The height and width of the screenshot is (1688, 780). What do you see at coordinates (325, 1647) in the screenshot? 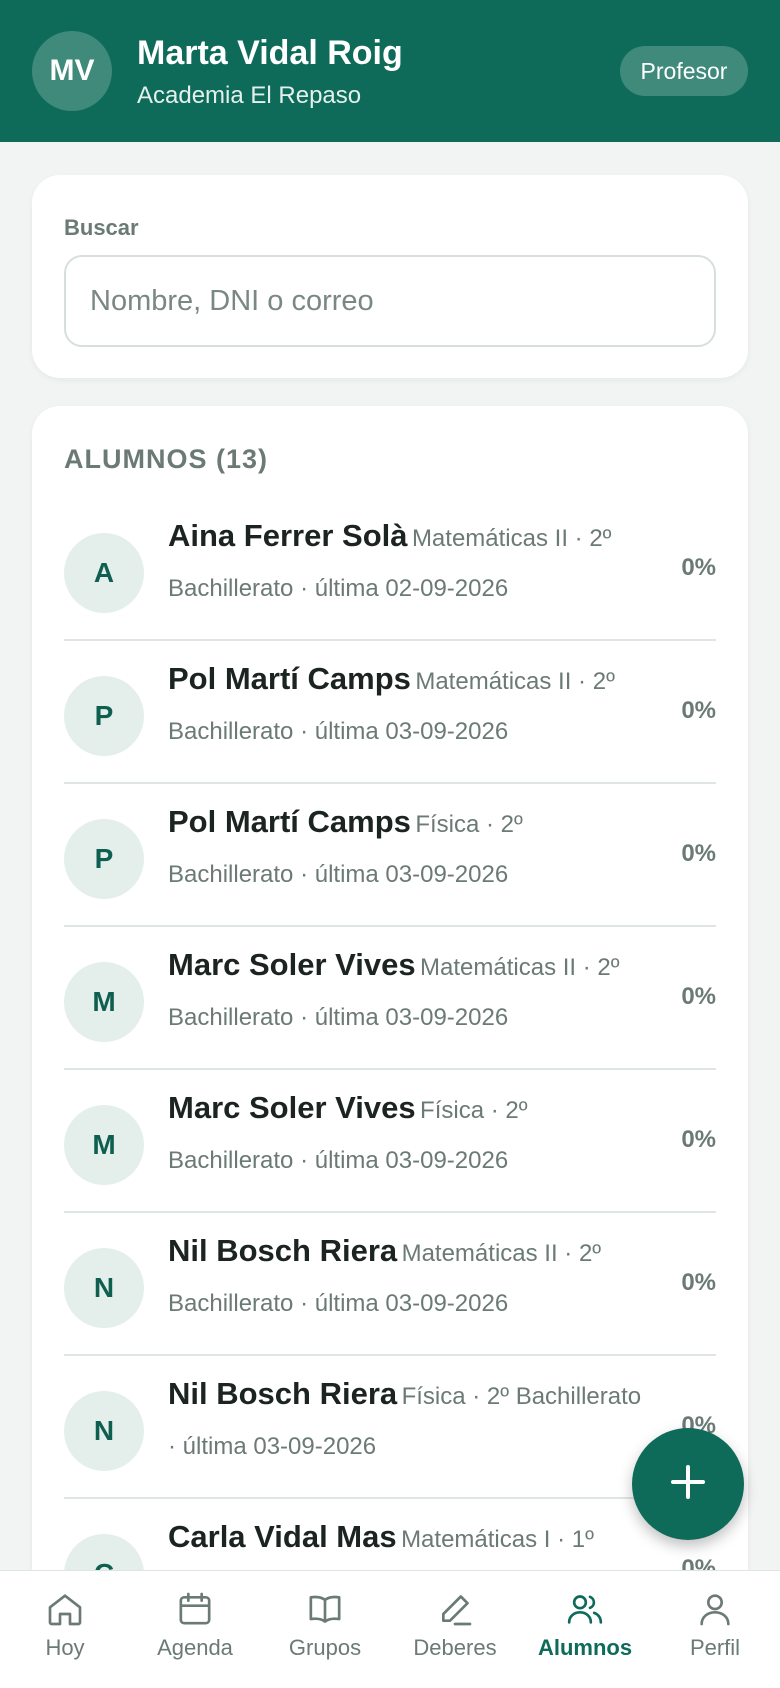
I see `nav-label: Grupos` at bounding box center [325, 1647].